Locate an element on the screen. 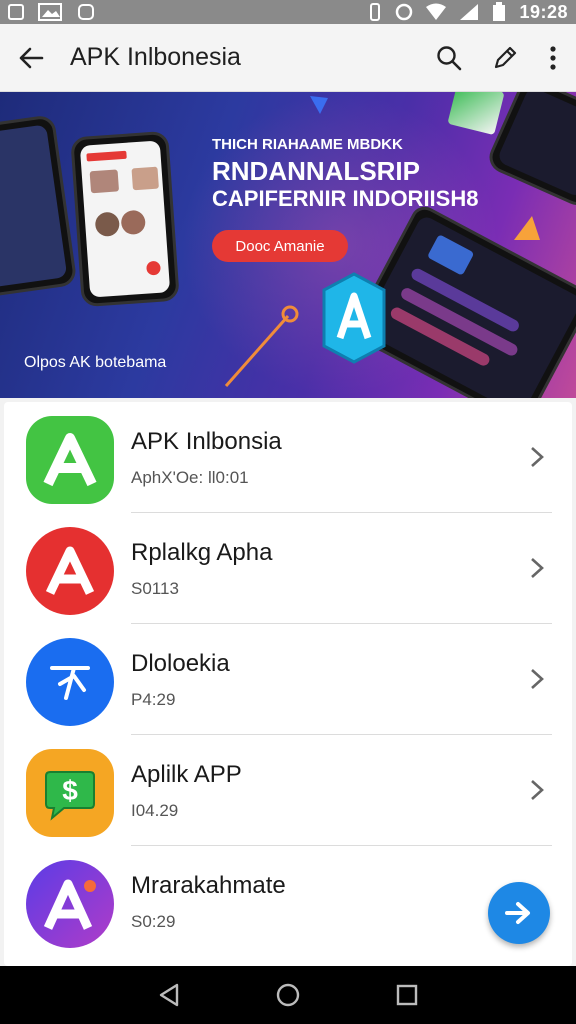 This screenshot has width=576, height=1024. edit-button is located at coordinates (505, 58).